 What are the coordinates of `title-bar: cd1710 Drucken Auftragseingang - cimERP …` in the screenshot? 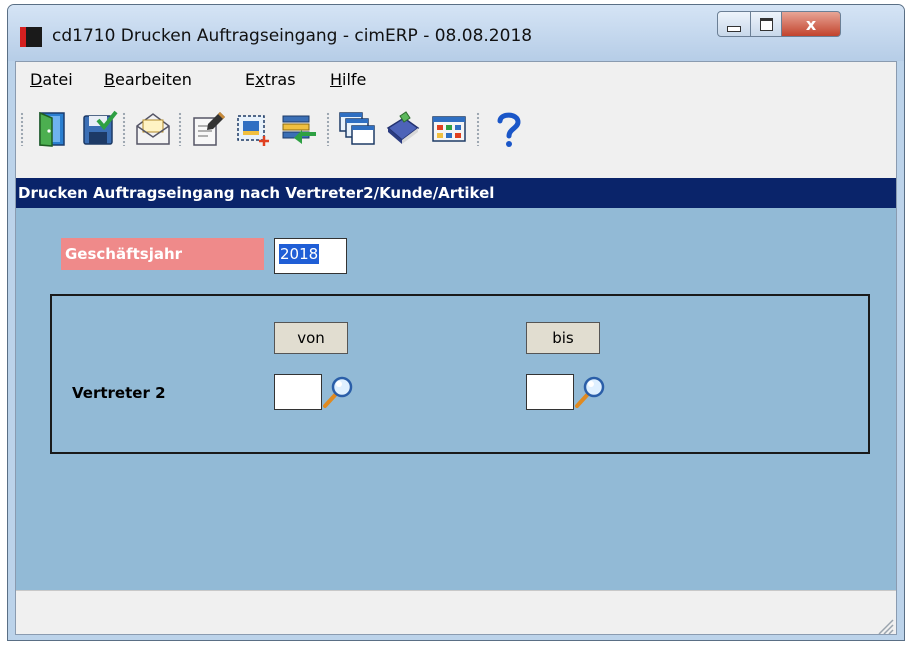 It's located at (456, 33).